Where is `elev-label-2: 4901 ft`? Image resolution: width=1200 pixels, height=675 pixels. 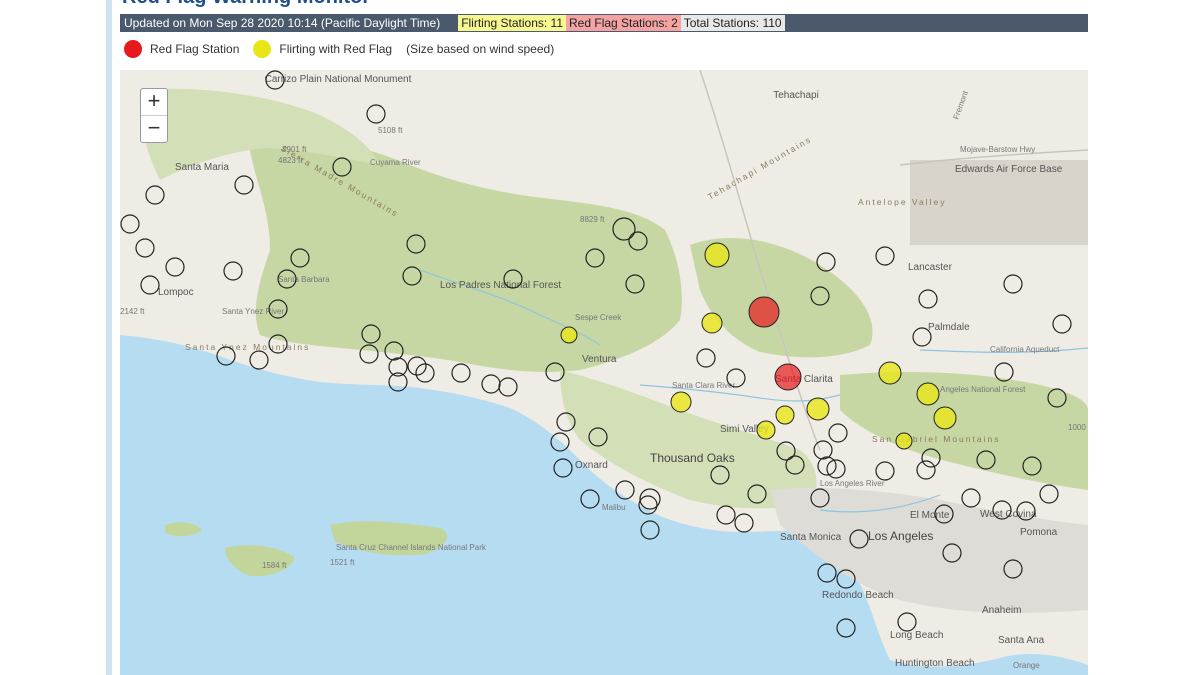
elev-label-2: 4901 ft is located at coordinates (294, 149).